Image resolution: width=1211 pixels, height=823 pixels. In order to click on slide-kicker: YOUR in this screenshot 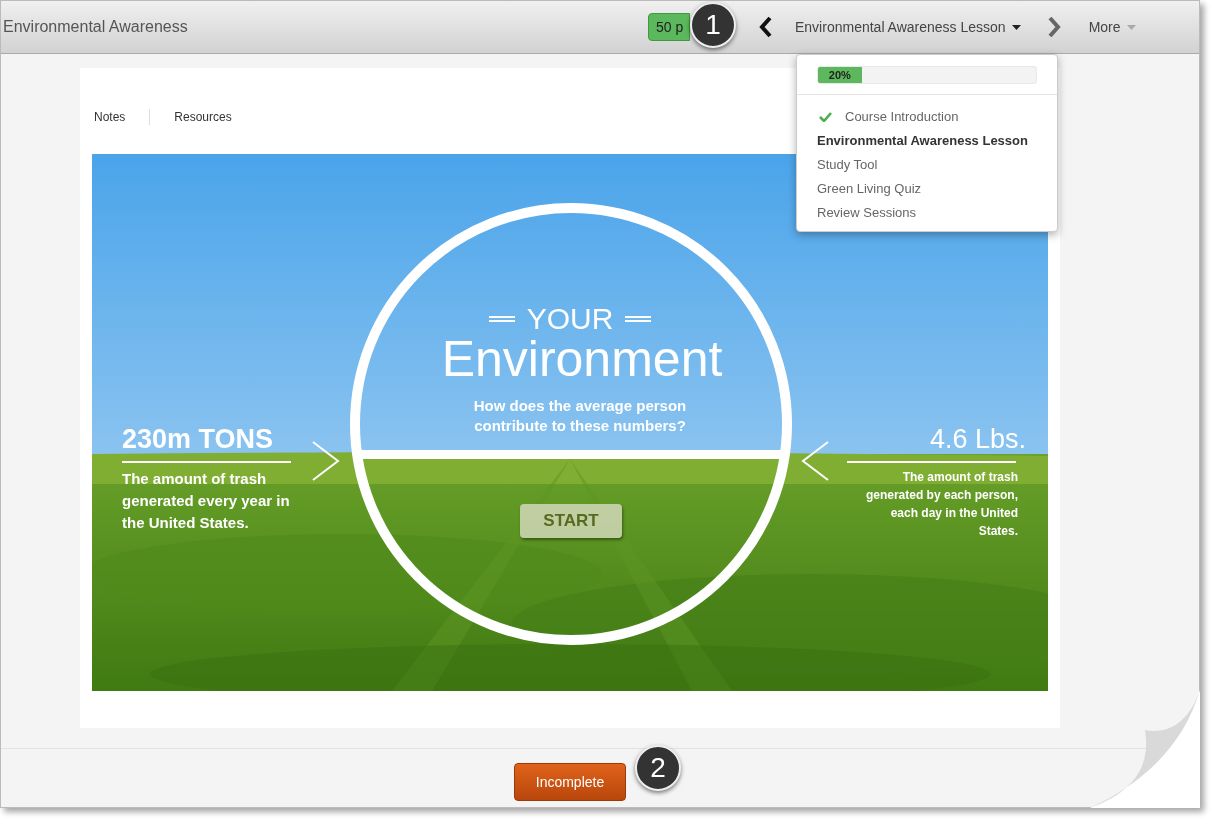, I will do `click(570, 319)`.